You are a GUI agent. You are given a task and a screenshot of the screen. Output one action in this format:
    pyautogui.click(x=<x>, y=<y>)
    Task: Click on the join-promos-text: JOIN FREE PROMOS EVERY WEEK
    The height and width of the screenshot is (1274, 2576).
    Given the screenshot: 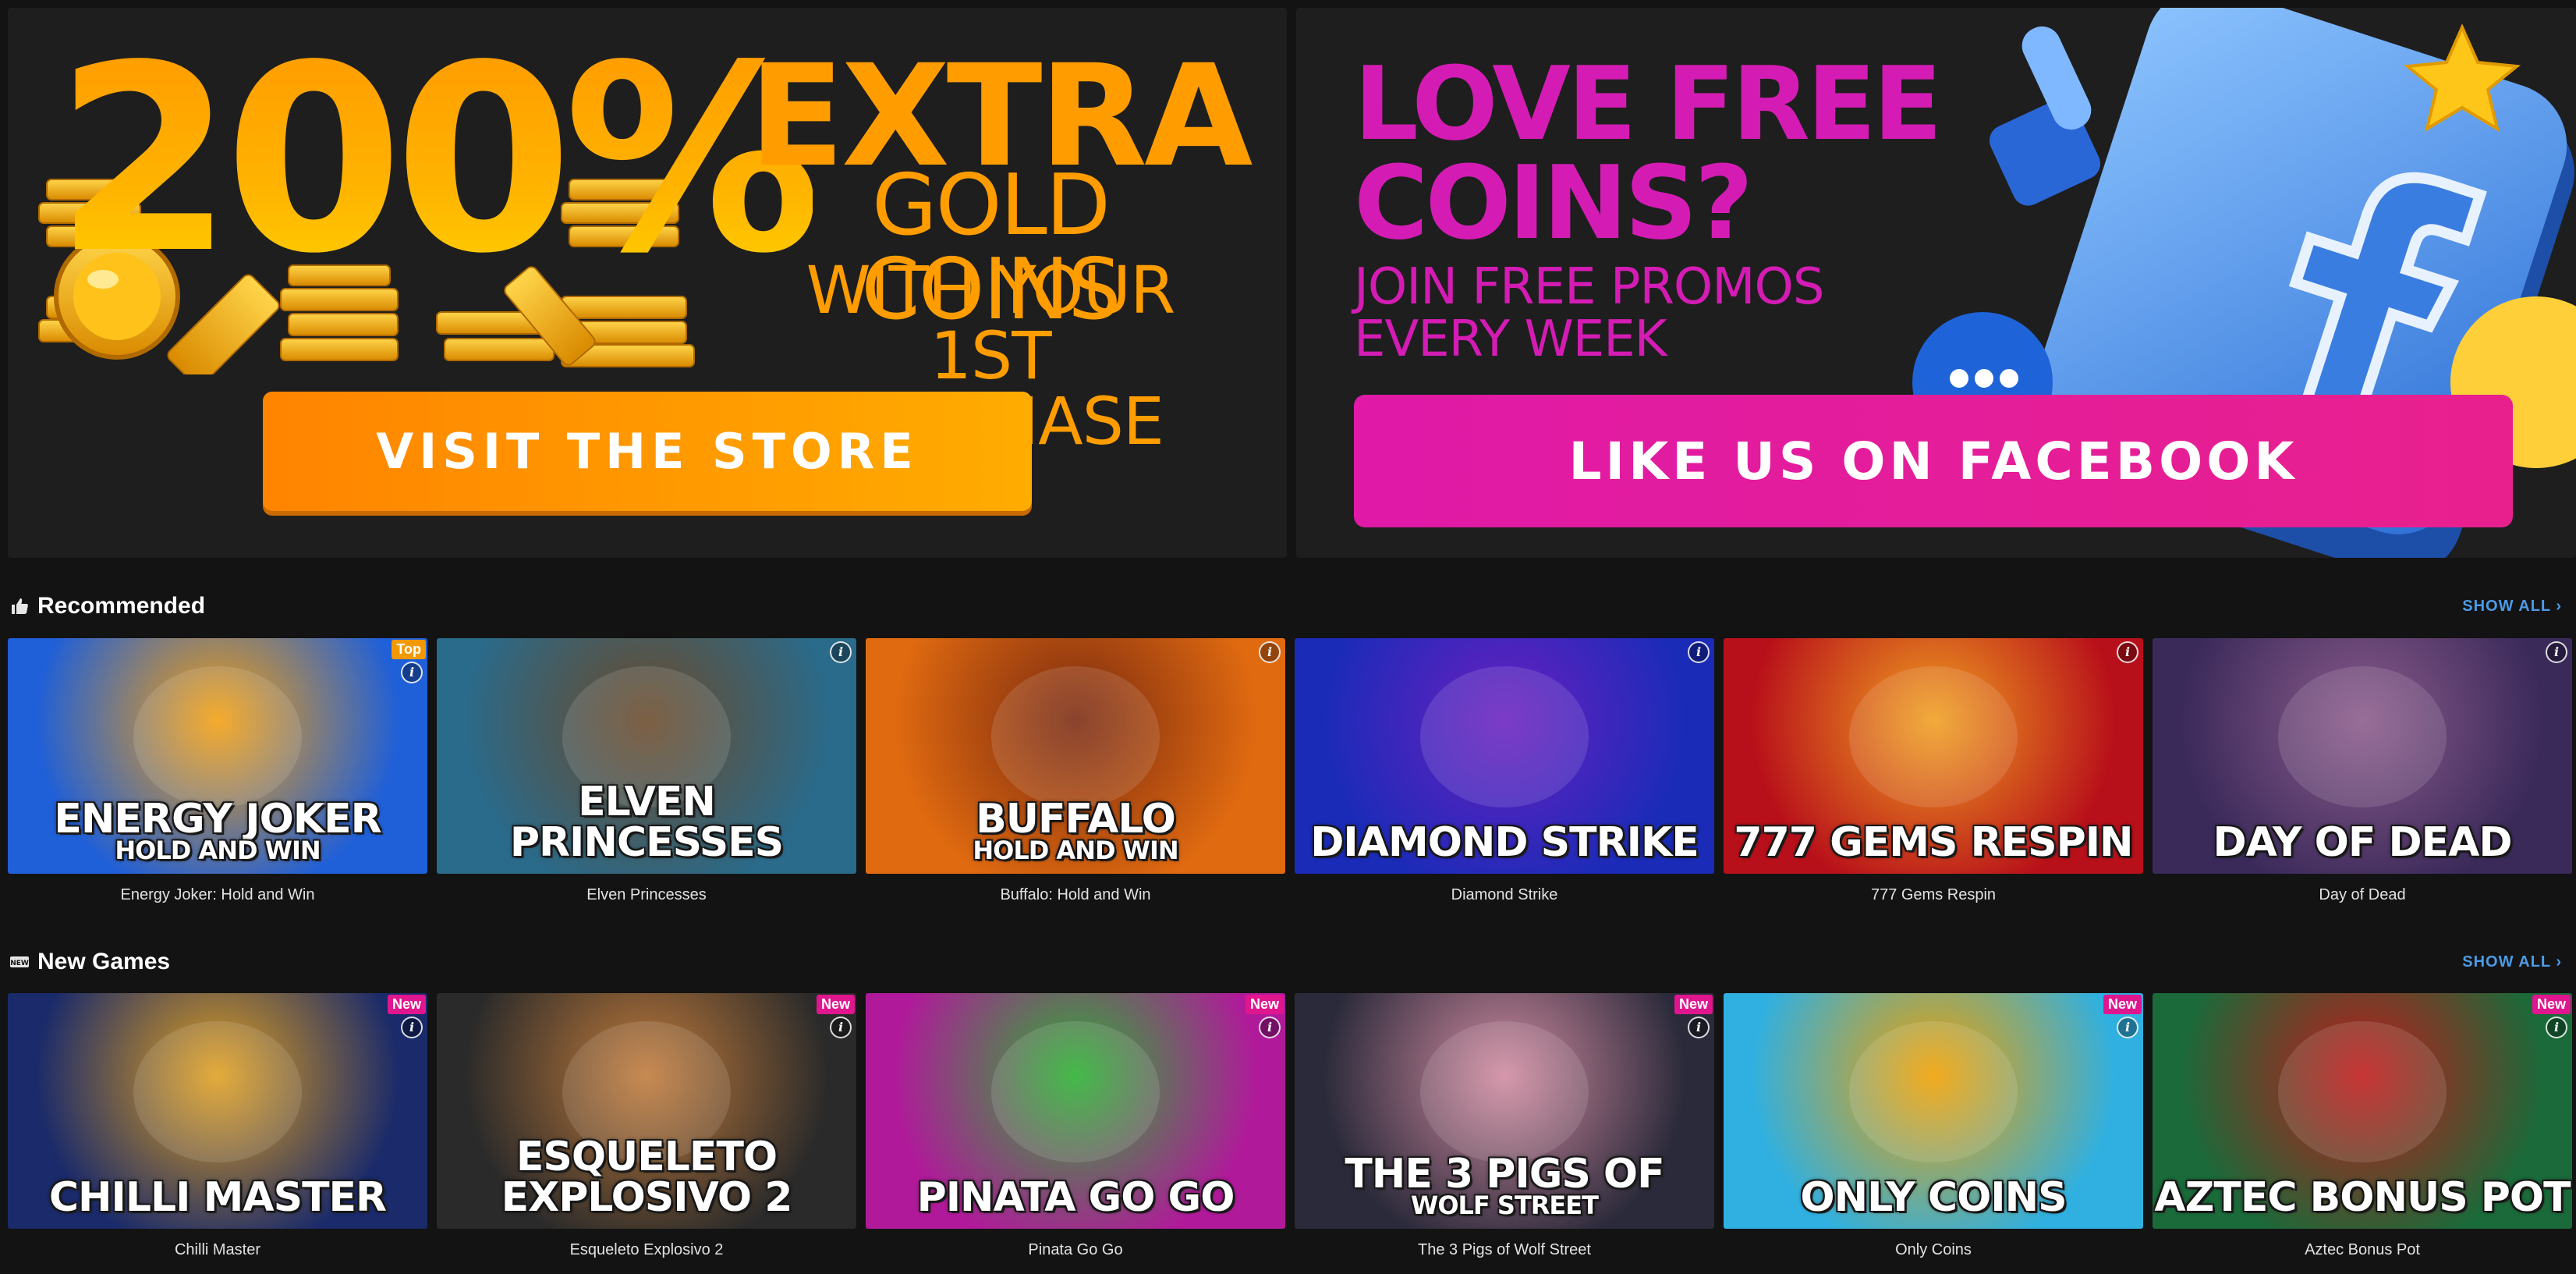 What is the action you would take?
    pyautogui.click(x=1589, y=313)
    